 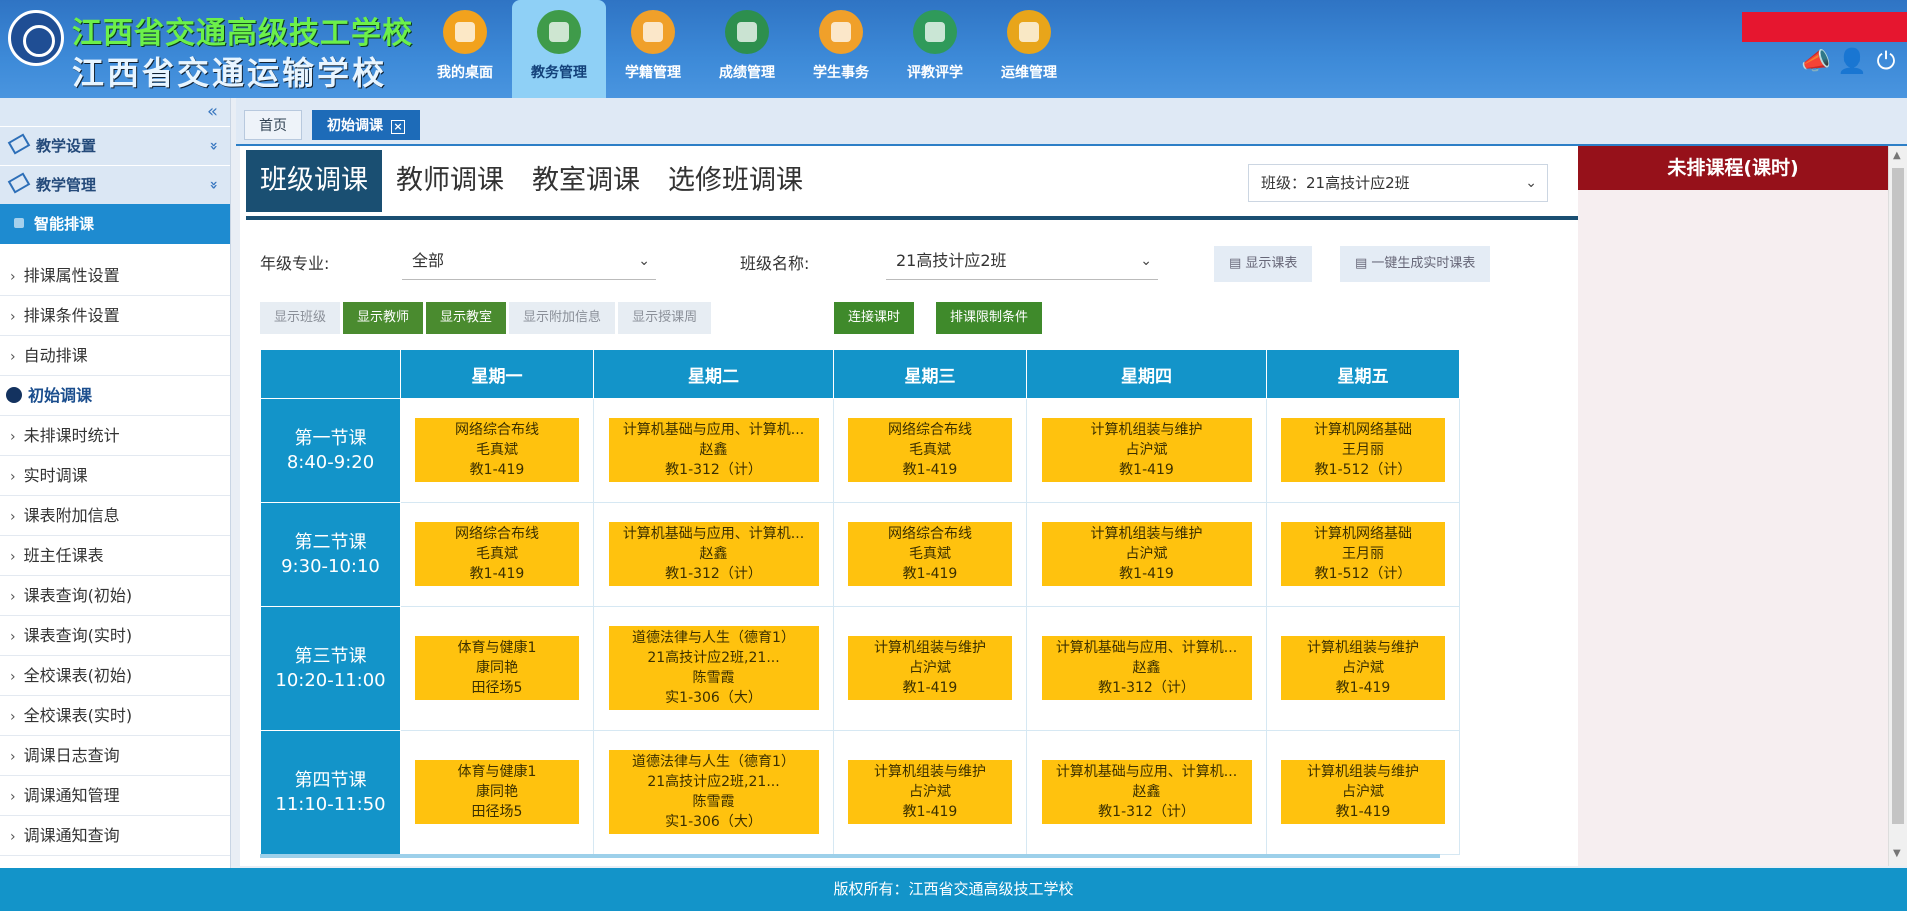 I want to click on sidebar-item: › 排课条件设置, so click(x=115, y=316).